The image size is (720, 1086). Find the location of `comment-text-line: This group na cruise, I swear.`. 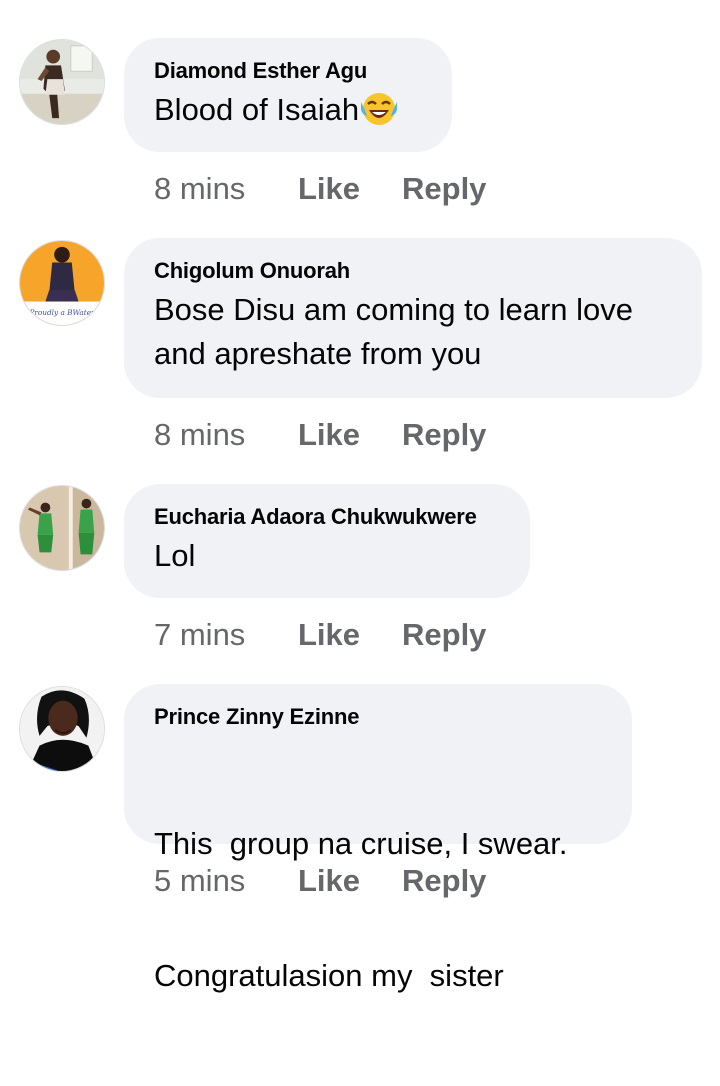

comment-text-line: This group na cruise, I swear. is located at coordinates (361, 843).